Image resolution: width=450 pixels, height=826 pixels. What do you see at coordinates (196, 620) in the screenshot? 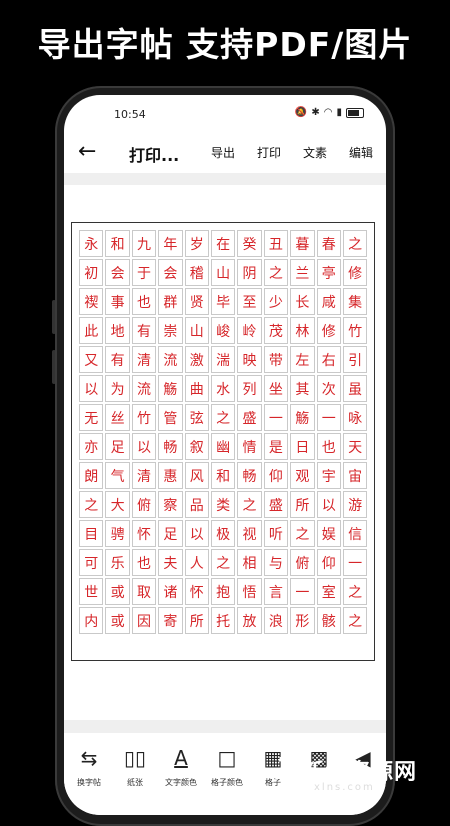
I see `grid-cell: 所` at bounding box center [196, 620].